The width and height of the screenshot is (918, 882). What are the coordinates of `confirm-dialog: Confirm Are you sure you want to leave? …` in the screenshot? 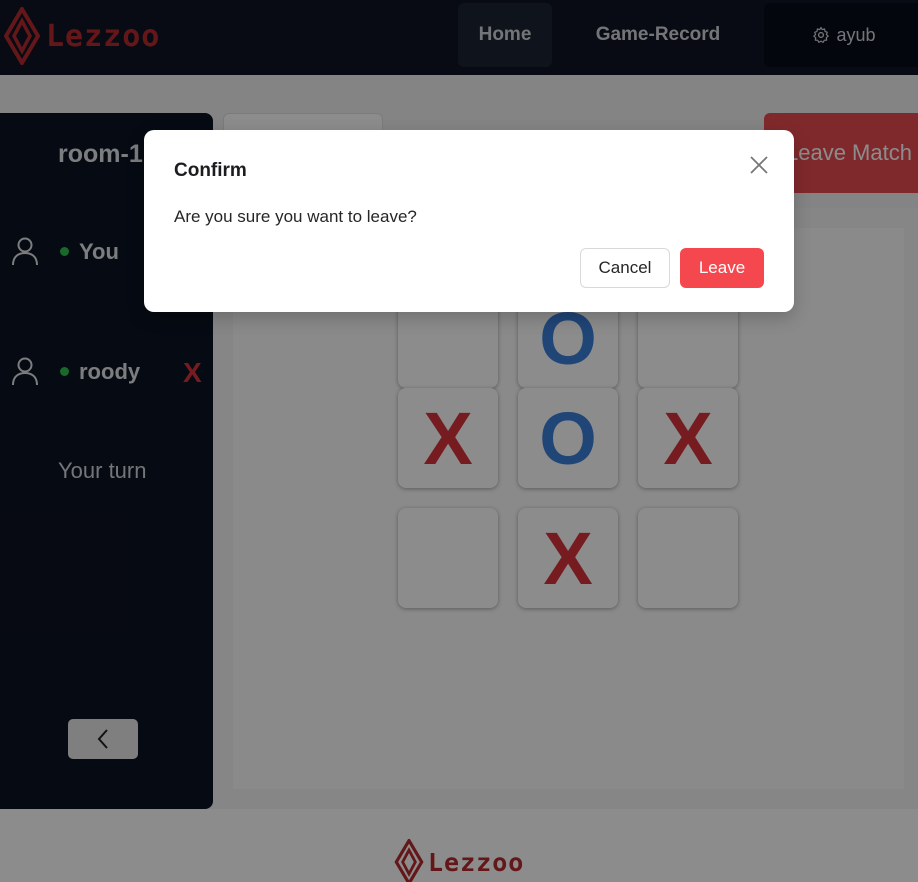 It's located at (469, 221).